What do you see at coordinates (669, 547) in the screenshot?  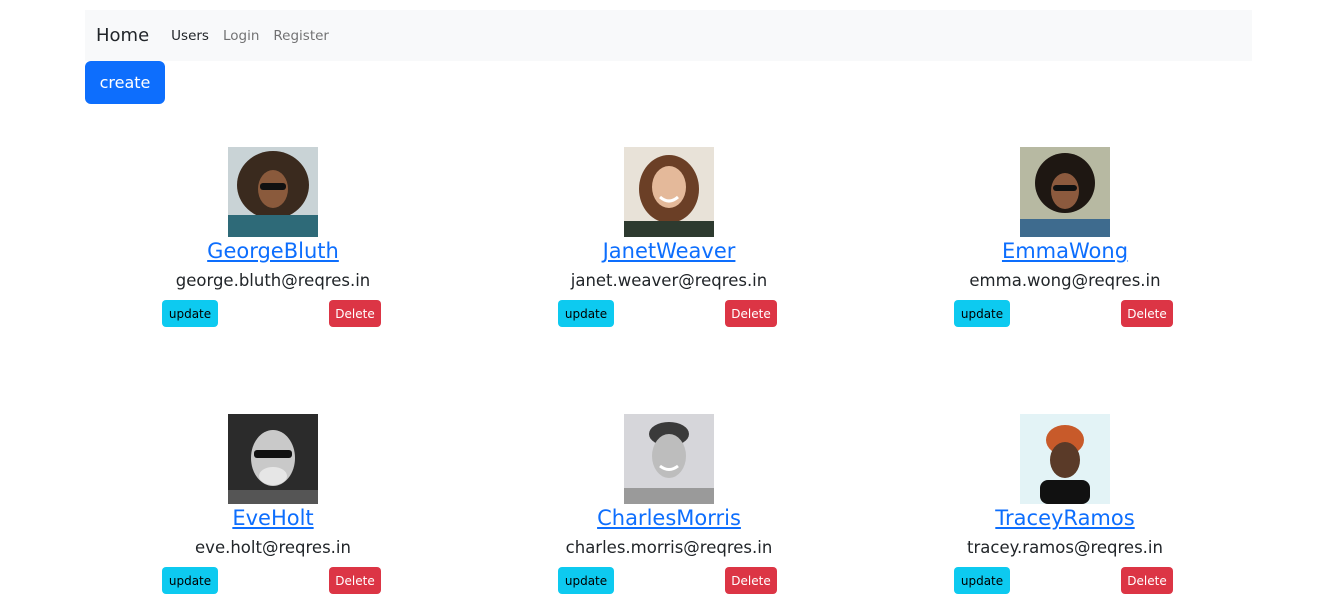 I see `user-email: charles.morris@reqres.in` at bounding box center [669, 547].